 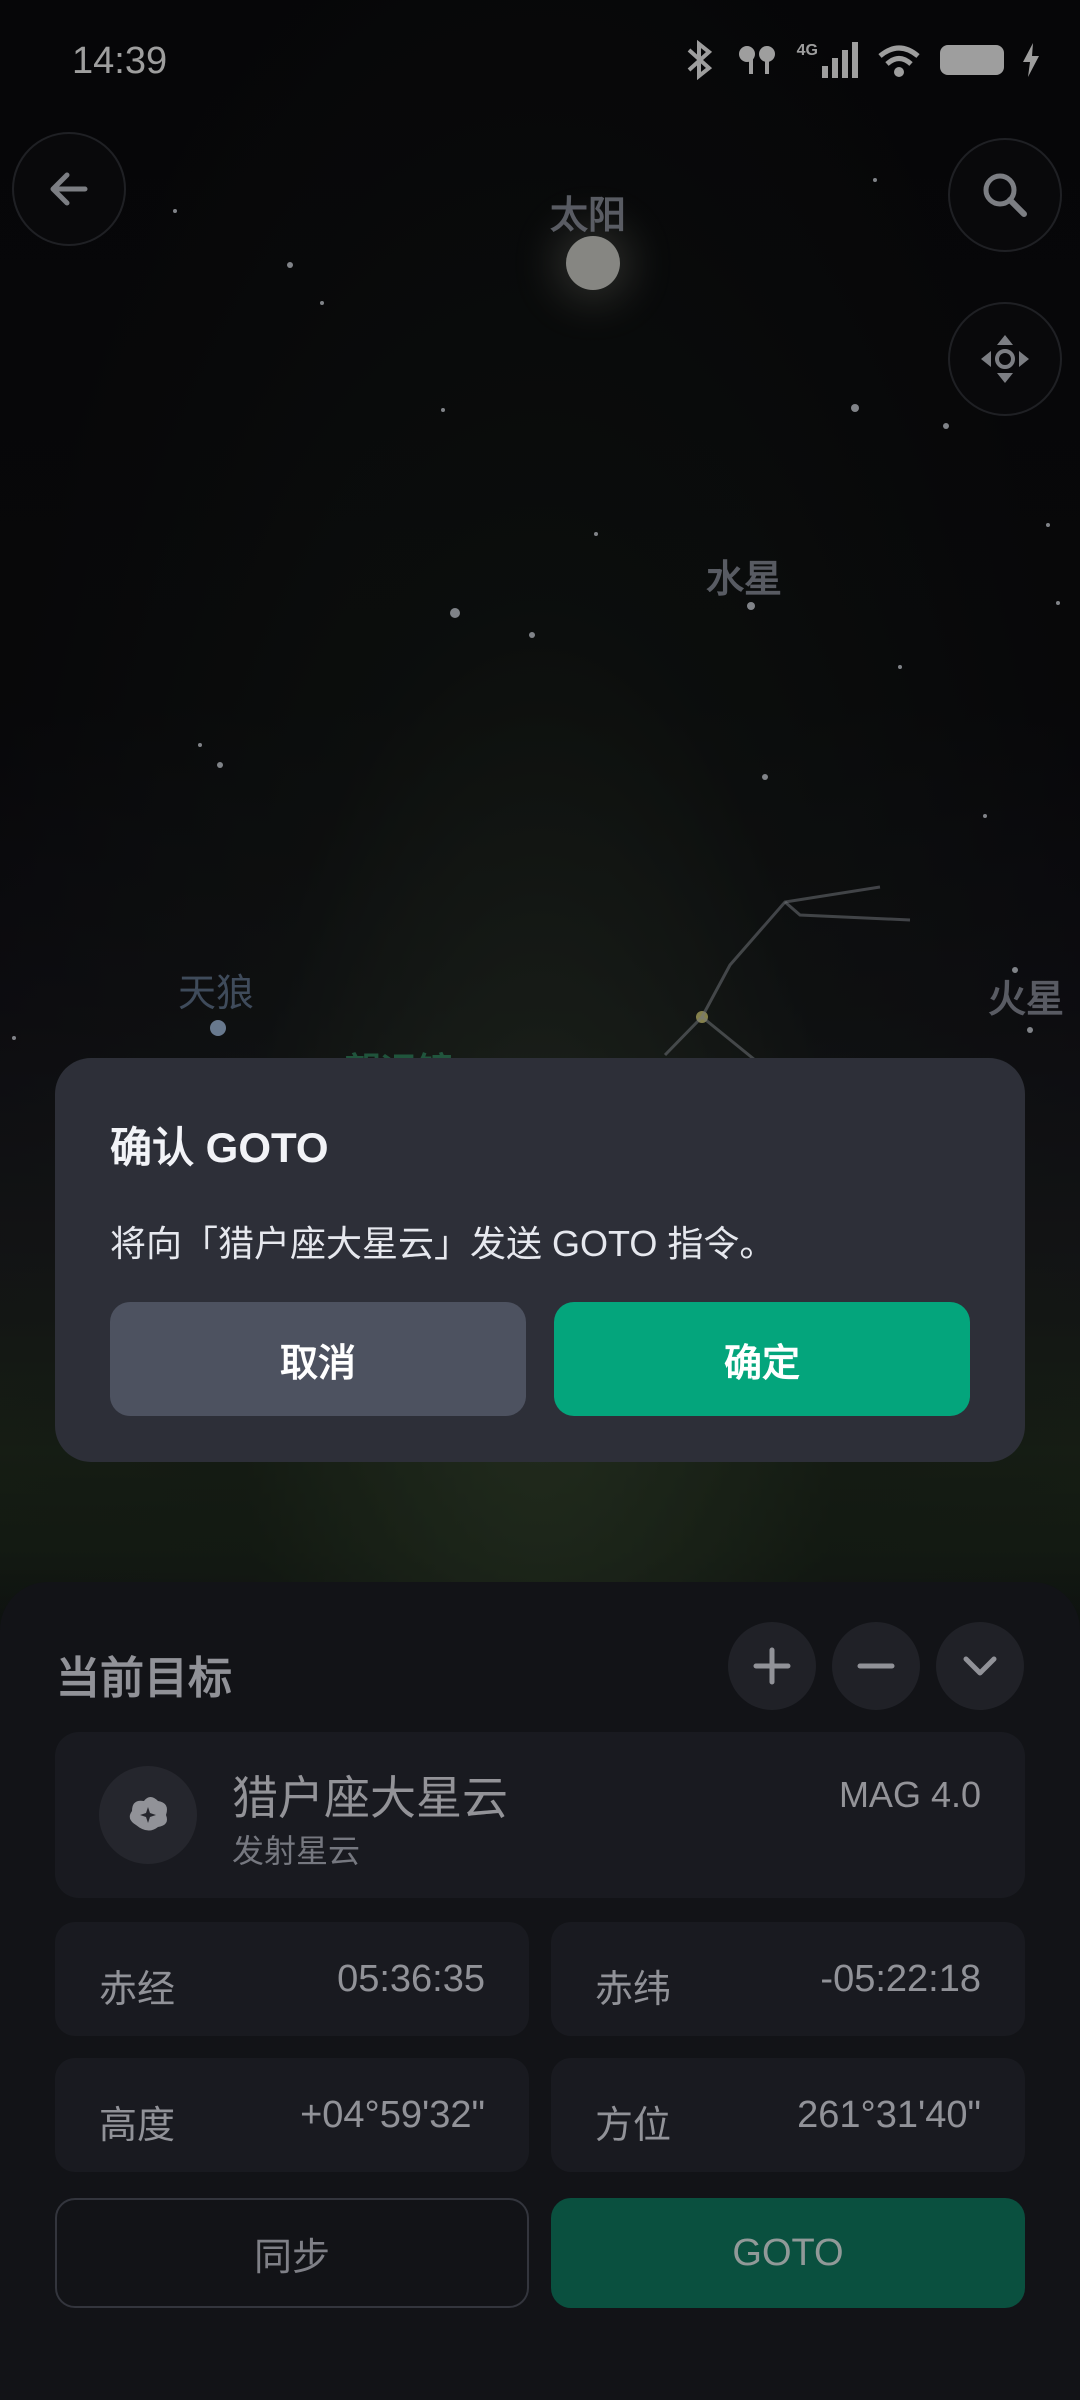 I want to click on altitude-field: 高度 +04°59'32", so click(x=292, y=2115).